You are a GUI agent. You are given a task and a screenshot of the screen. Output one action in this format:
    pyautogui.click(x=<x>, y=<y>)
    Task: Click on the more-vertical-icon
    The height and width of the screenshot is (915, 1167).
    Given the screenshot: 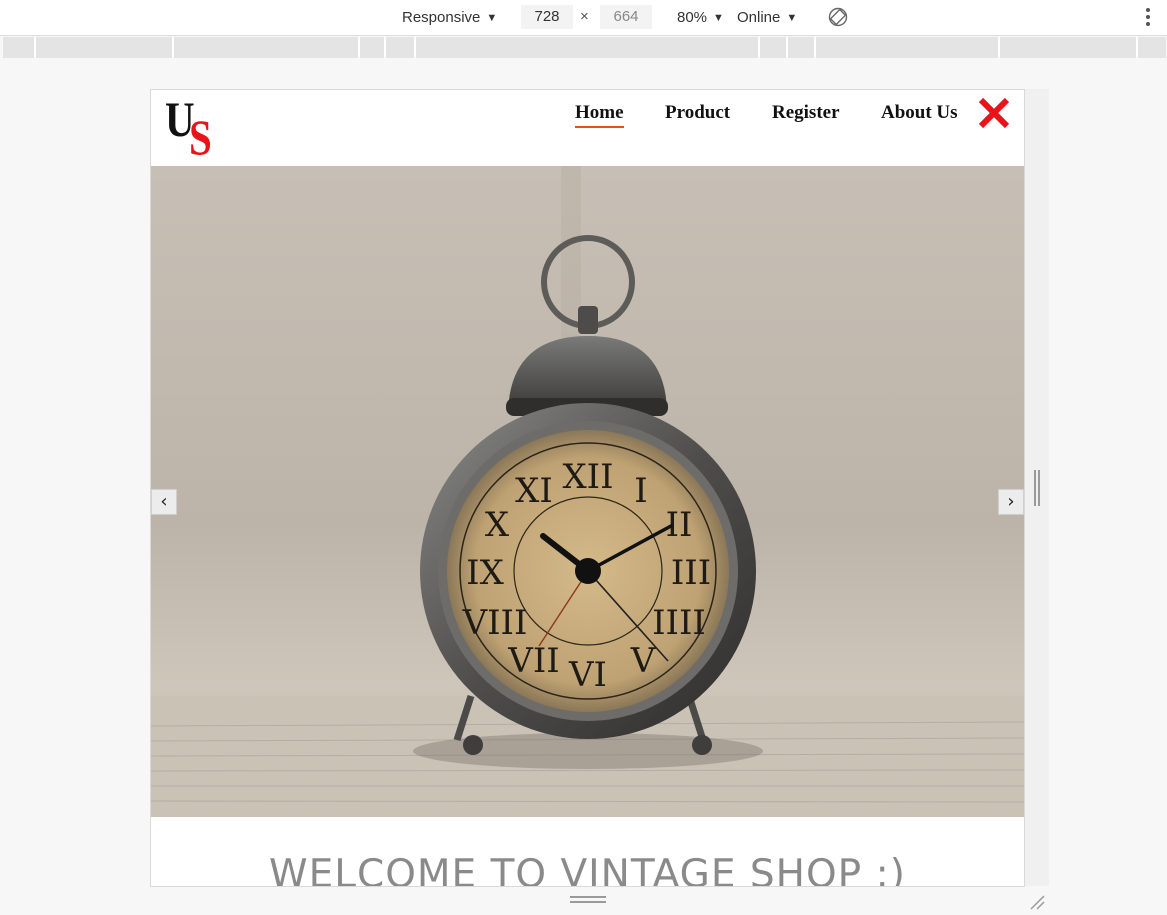 What is the action you would take?
    pyautogui.click(x=1148, y=18)
    